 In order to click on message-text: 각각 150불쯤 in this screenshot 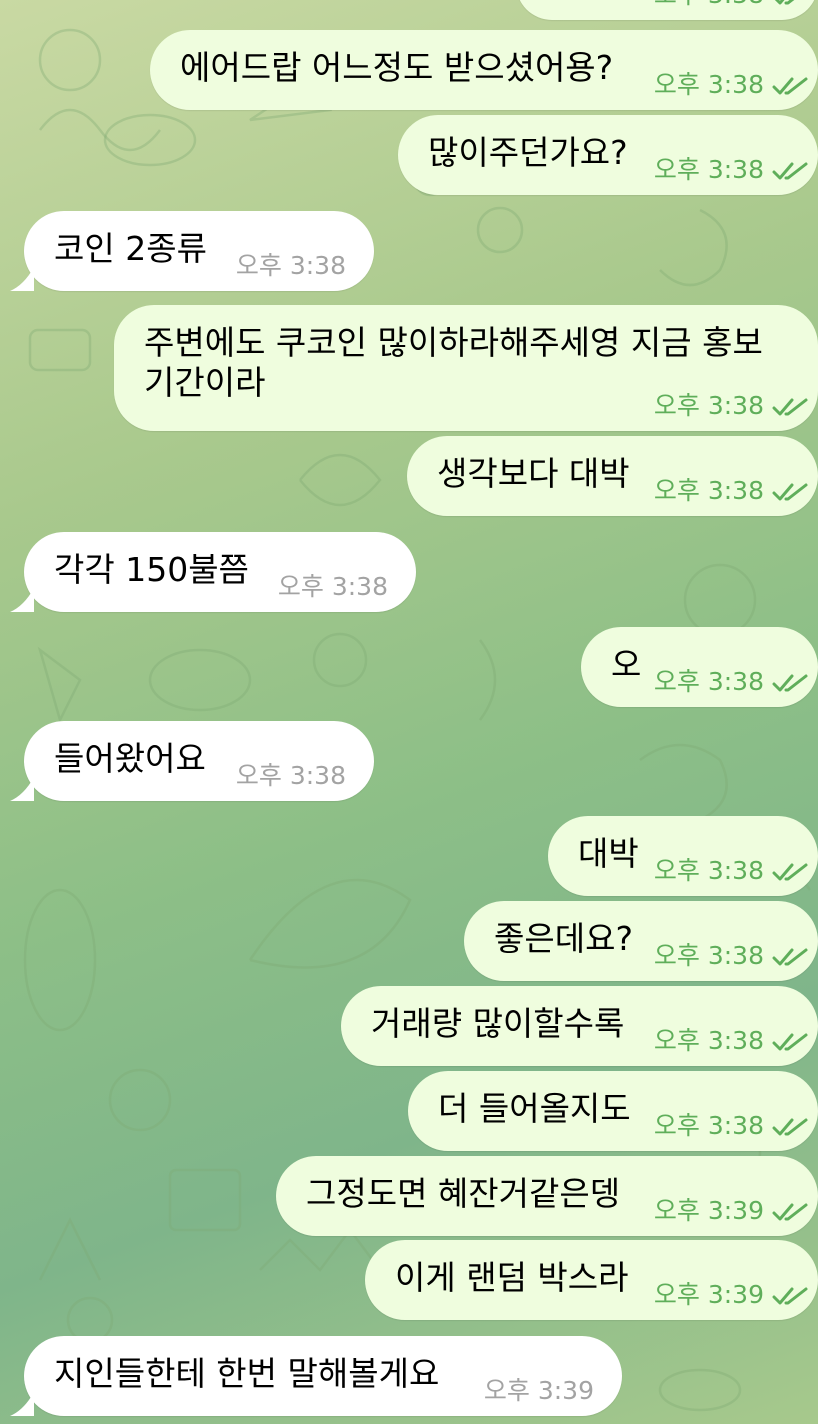, I will do `click(151, 569)`.